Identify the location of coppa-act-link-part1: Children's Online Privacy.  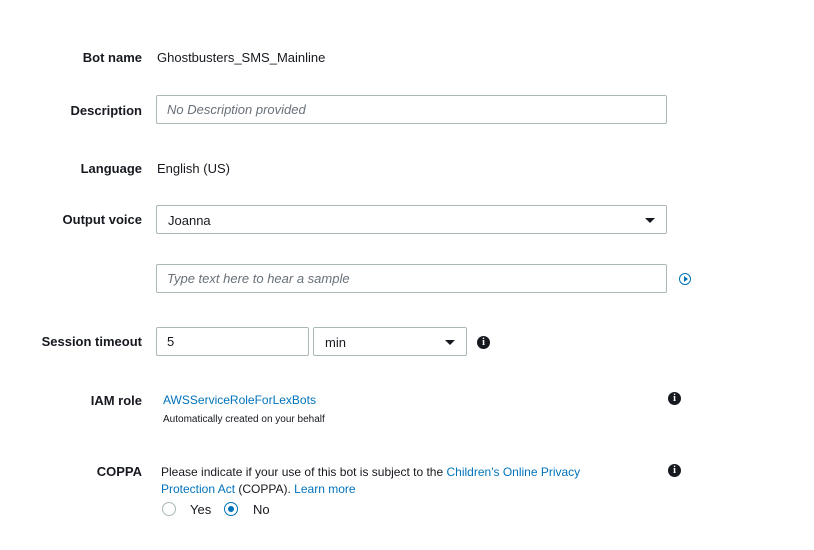
(514, 472).